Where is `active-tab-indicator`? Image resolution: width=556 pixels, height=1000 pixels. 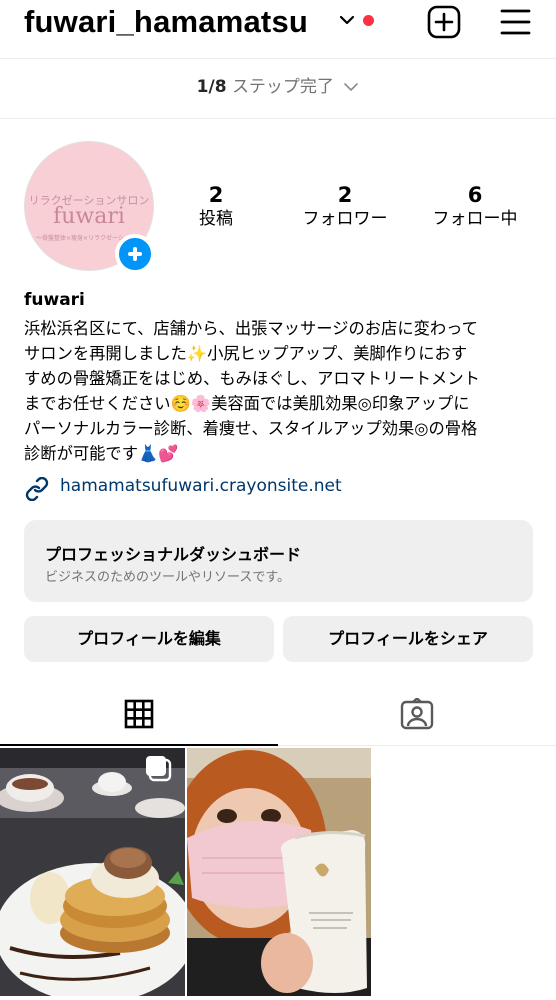 active-tab-indicator is located at coordinates (139, 745).